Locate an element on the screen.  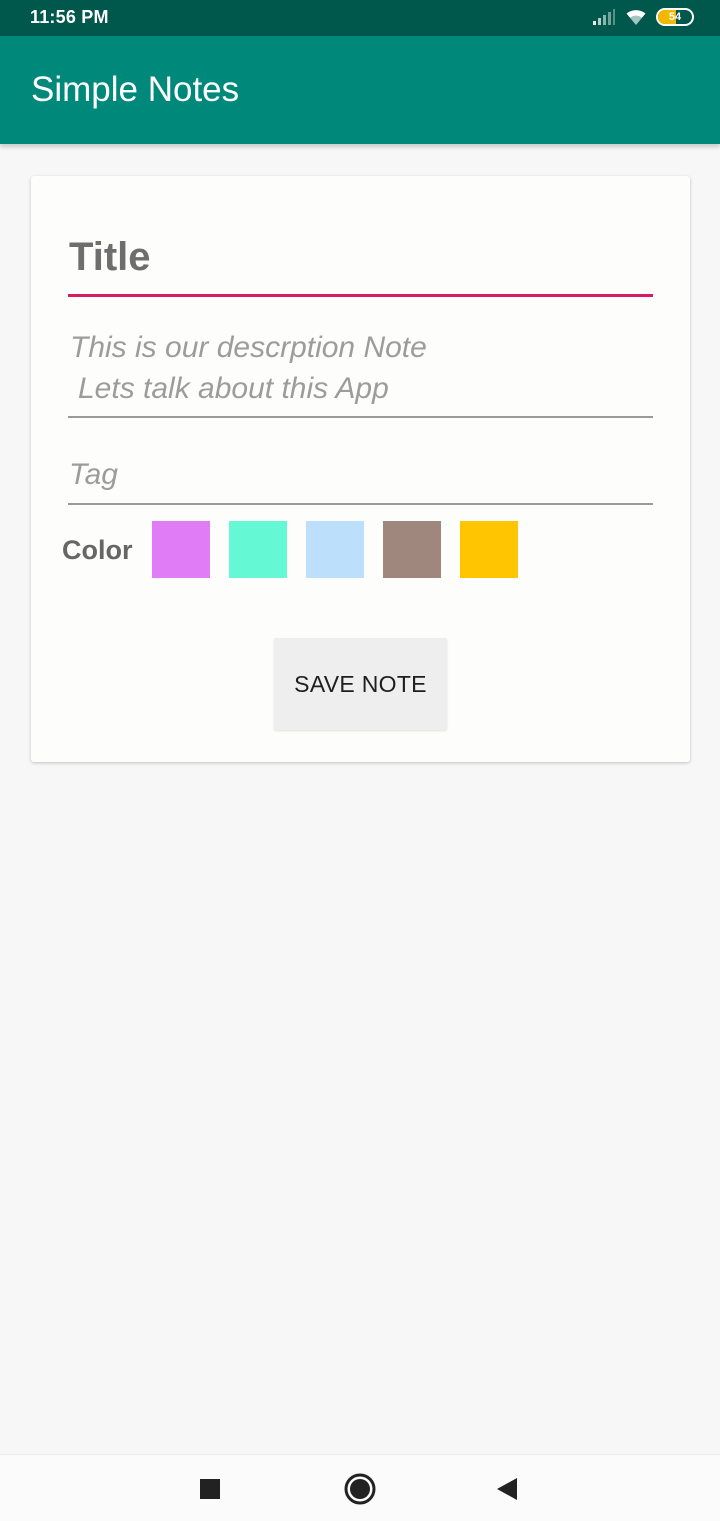
color-swatch-amber is located at coordinates (488, 549).